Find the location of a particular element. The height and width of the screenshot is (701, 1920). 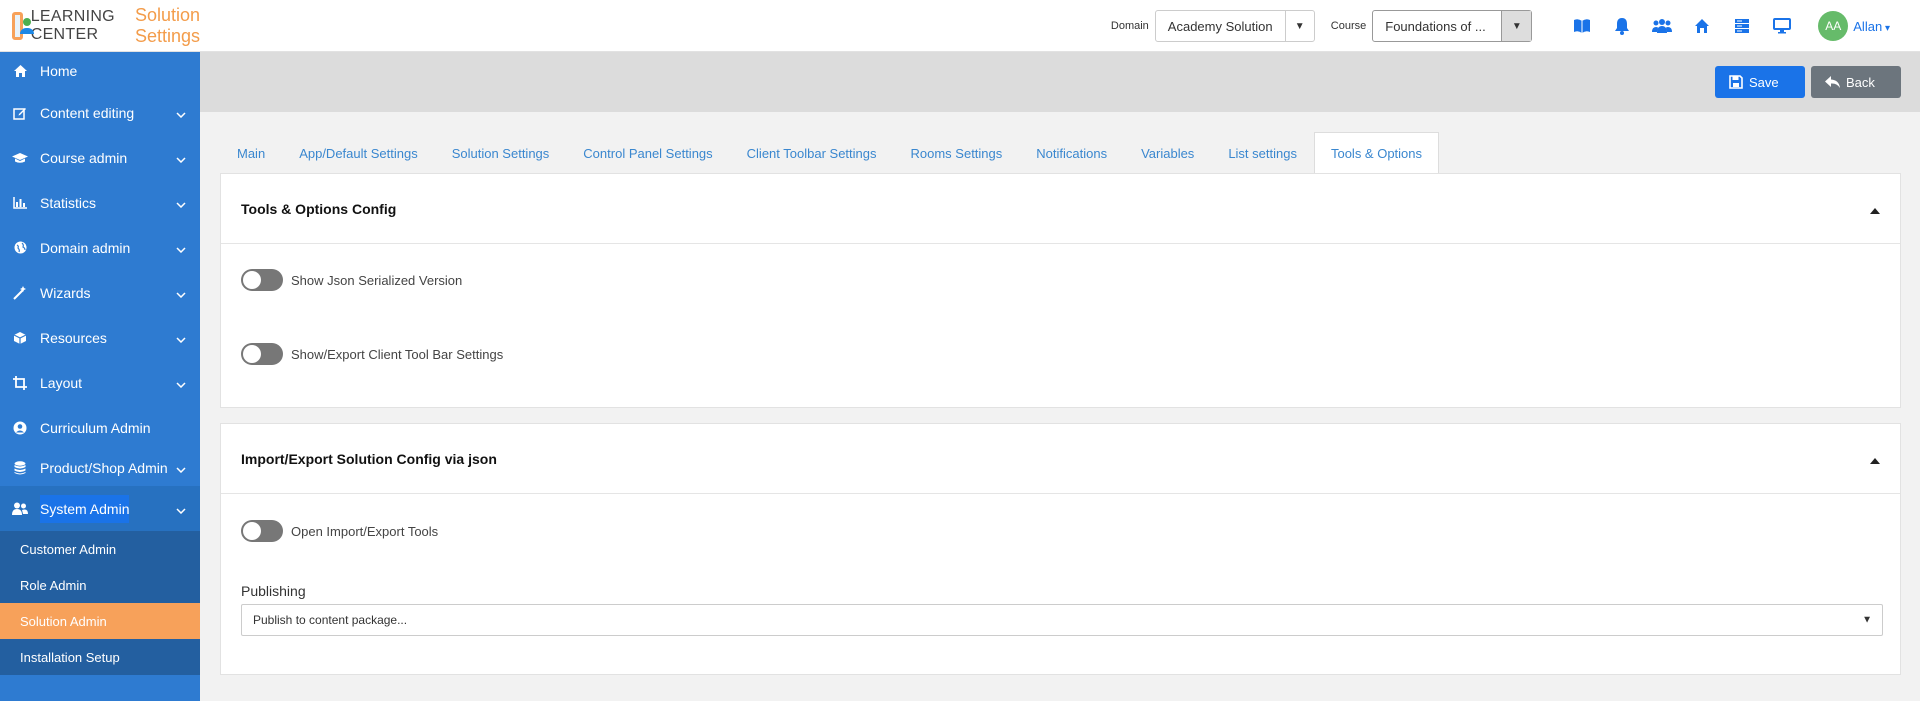

sidebar-item-course-admin: Course admin is located at coordinates (100, 157).